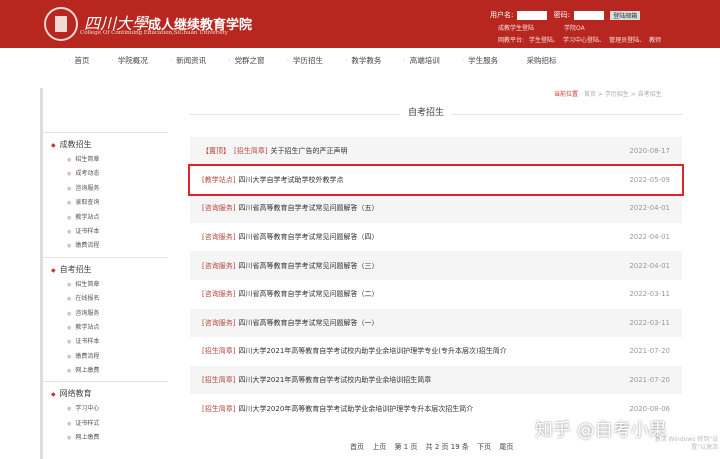  I want to click on password-input, so click(588, 15).